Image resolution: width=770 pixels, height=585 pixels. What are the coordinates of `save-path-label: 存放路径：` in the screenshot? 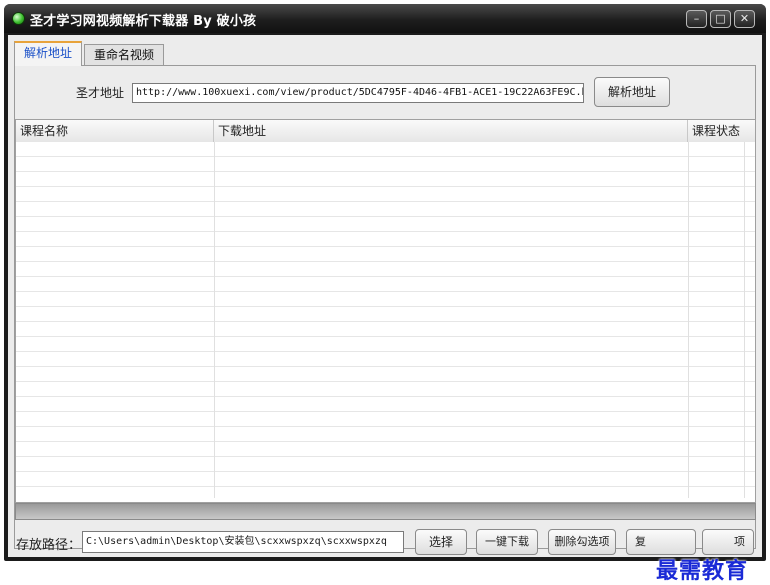 It's located at (49, 545).